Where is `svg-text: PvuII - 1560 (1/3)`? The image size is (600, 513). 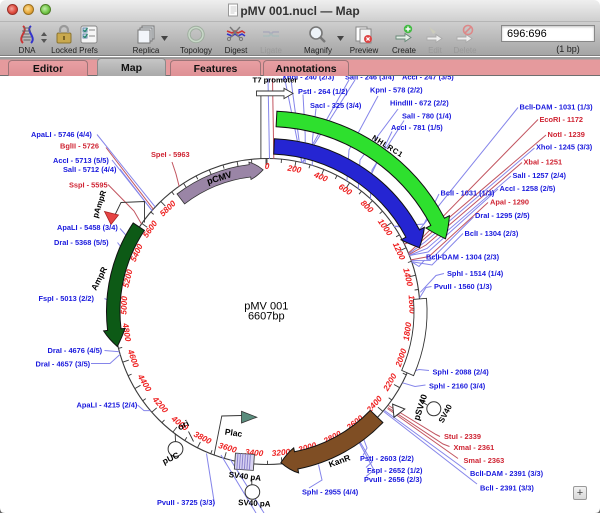 svg-text: PvuII - 1560 (1/3) is located at coordinates (463, 286).